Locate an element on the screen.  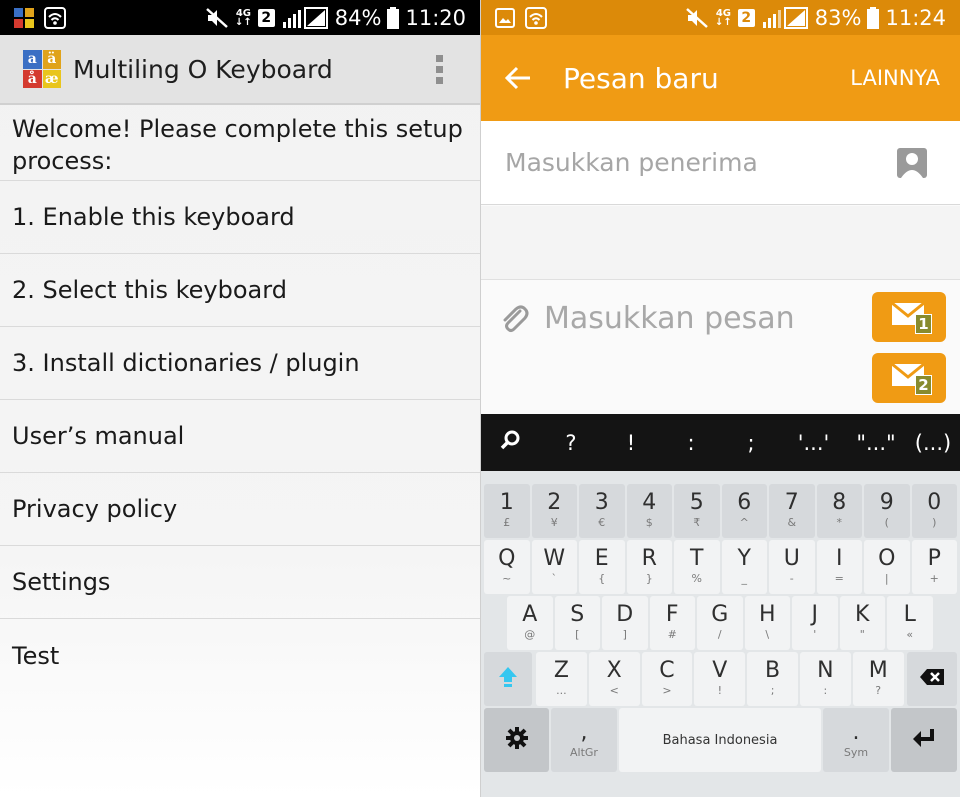
key-alt-label: ) is located at coordinates (934, 522).